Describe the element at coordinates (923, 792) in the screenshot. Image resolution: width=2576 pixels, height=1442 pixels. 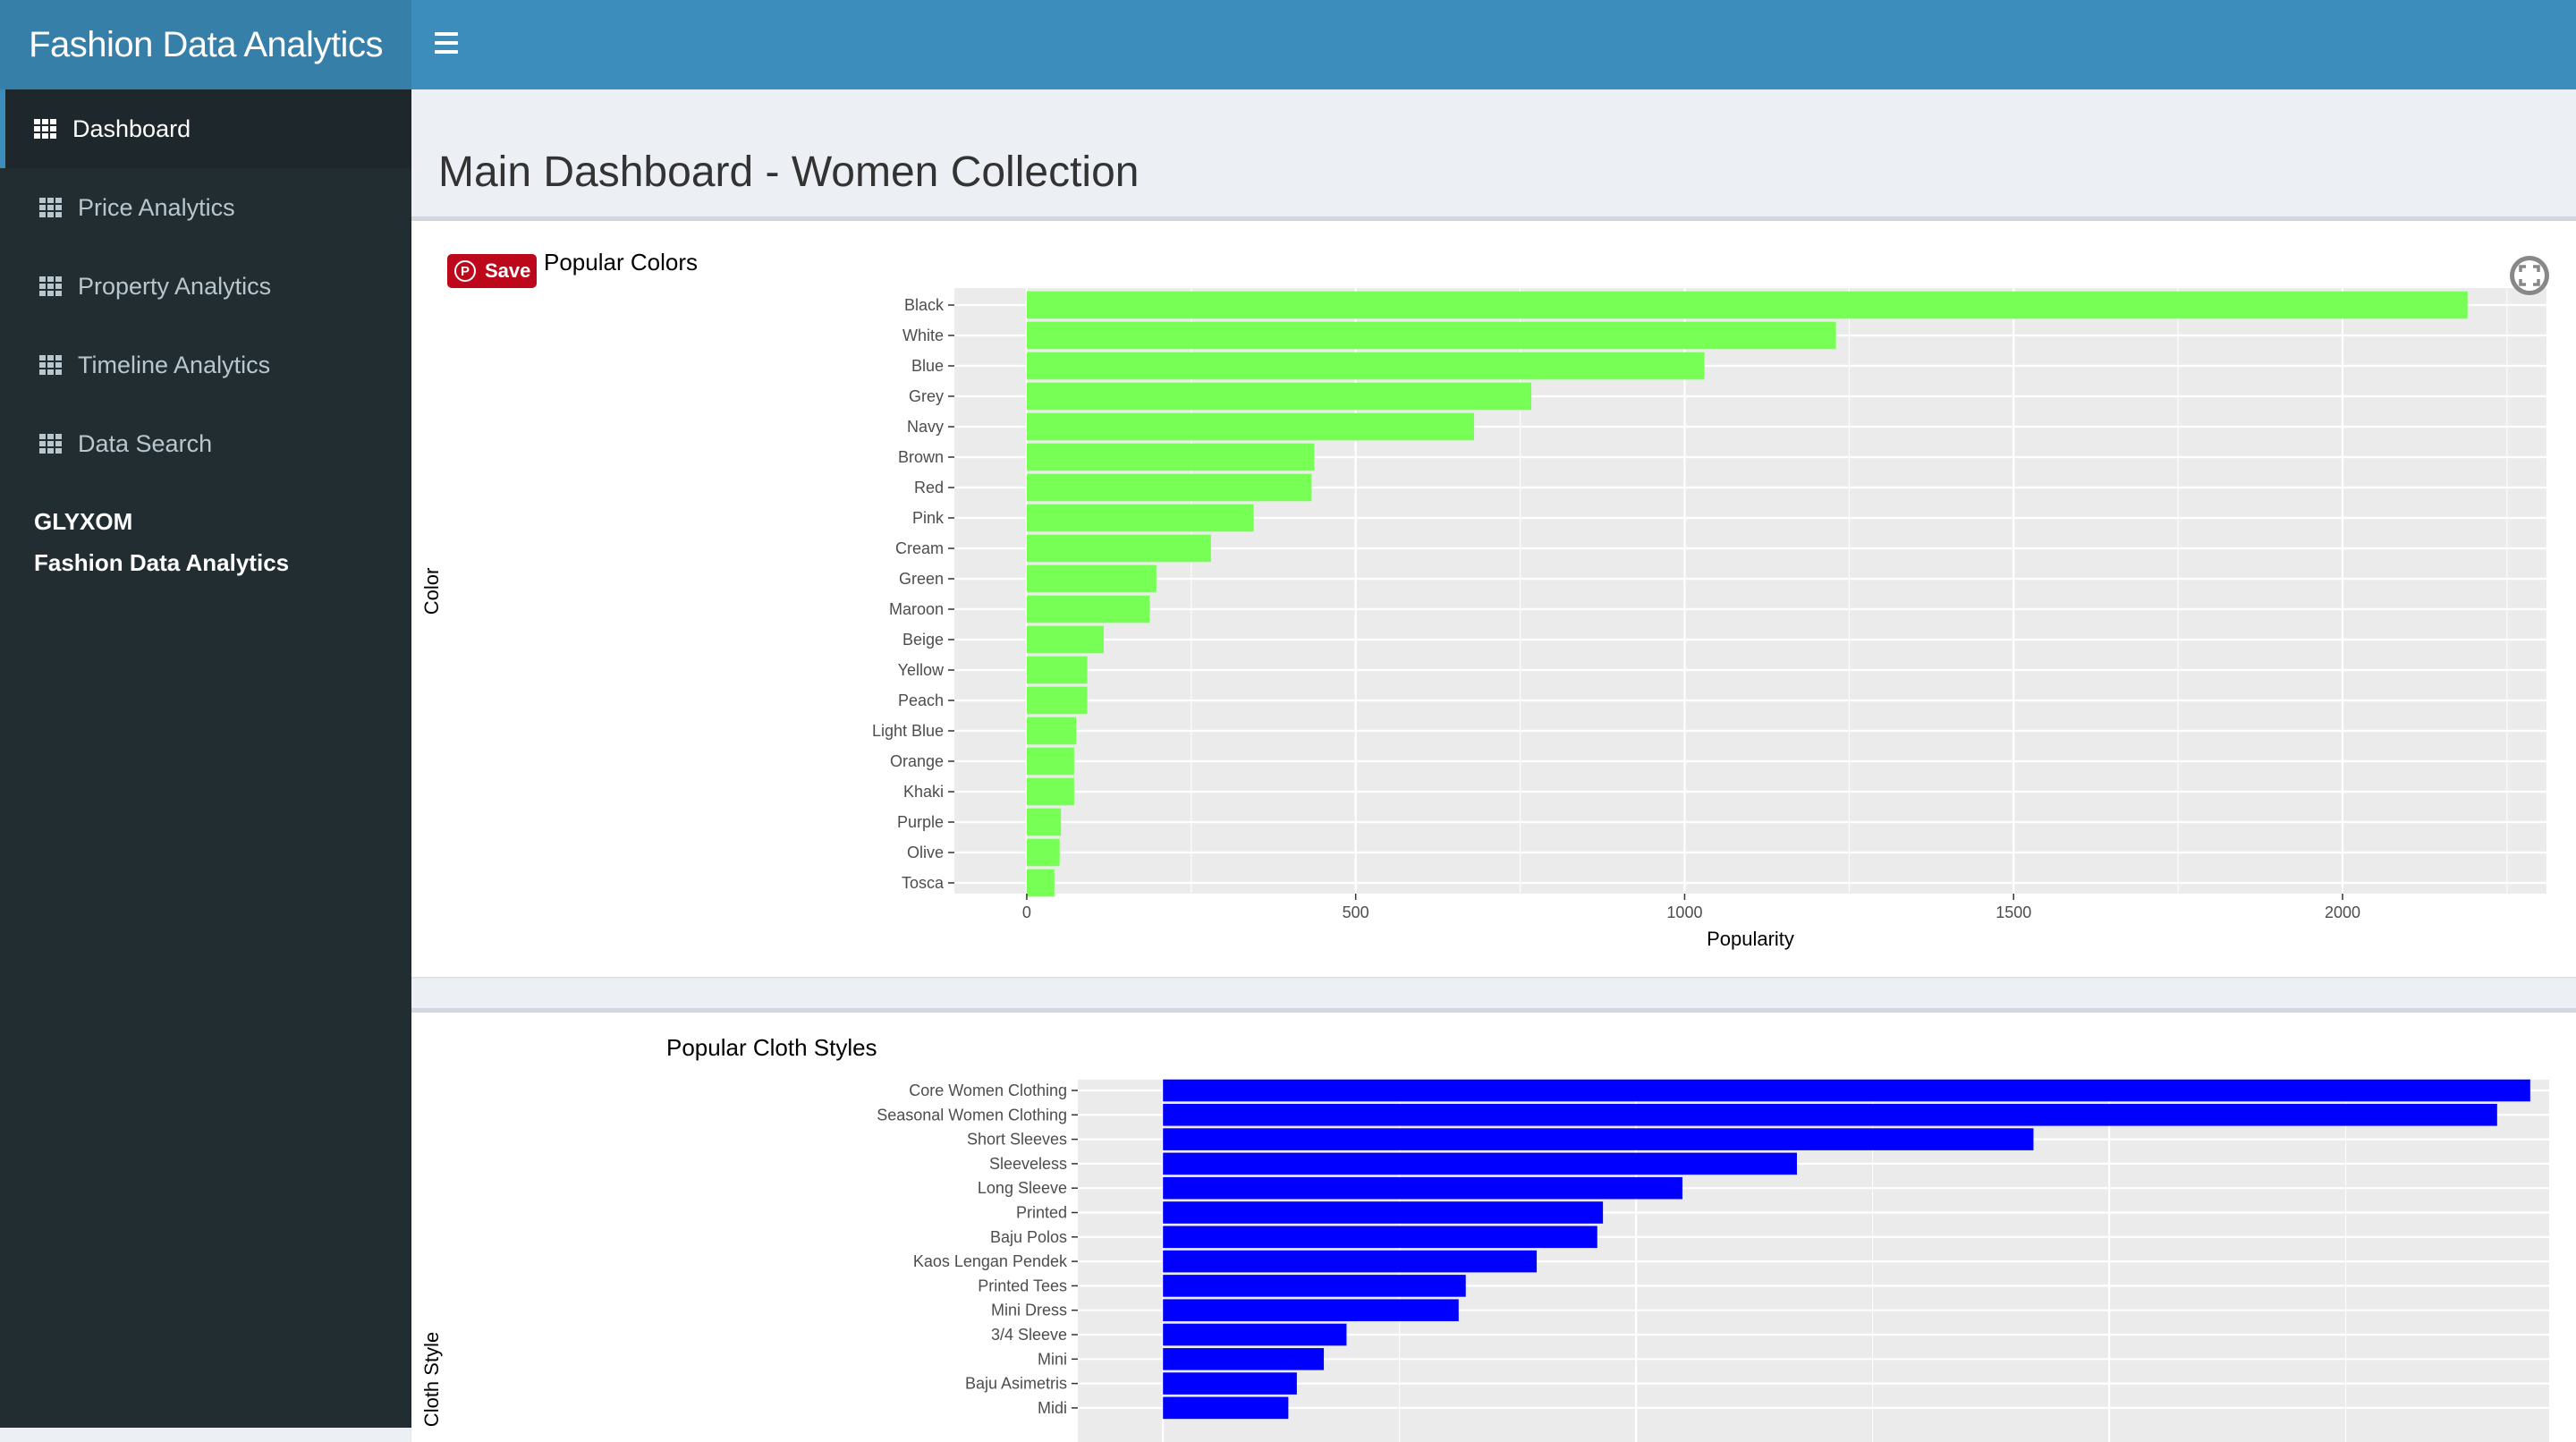
I see `y-tick-label: Khaki` at that location.